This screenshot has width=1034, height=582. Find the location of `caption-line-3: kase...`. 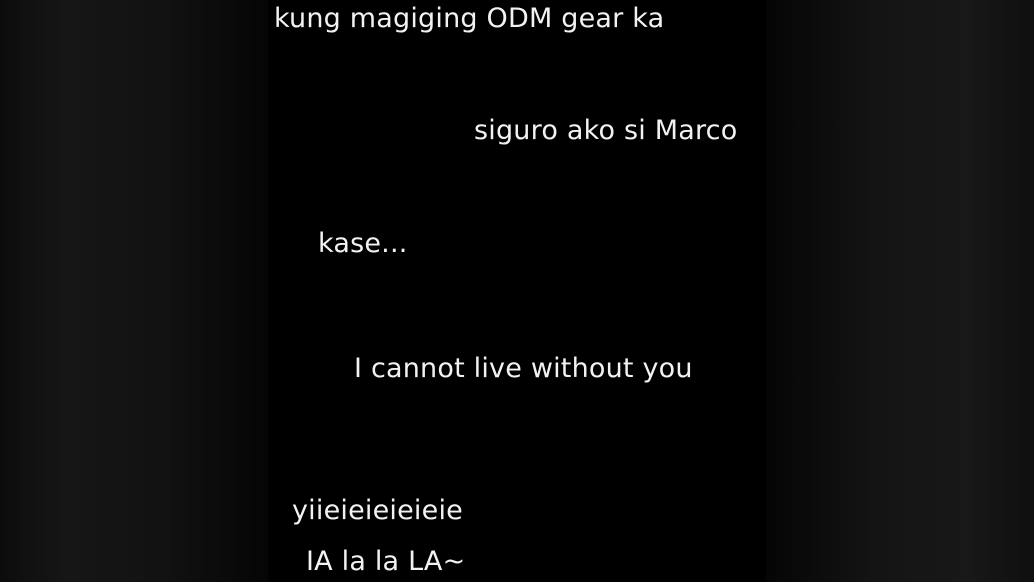

caption-line-3: kase... is located at coordinates (363, 243).